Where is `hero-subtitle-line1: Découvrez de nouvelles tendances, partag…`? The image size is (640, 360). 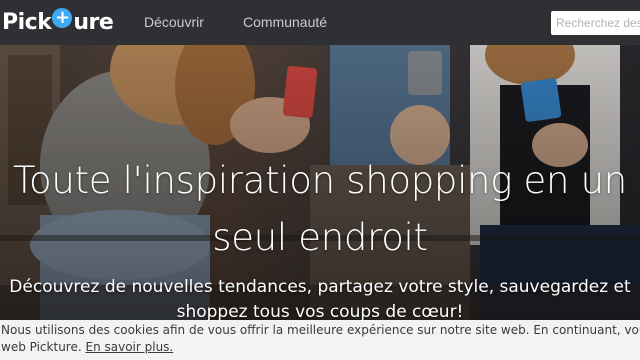
hero-subtitle-line1: Découvrez de nouvelles tendances, partag… is located at coordinates (320, 287).